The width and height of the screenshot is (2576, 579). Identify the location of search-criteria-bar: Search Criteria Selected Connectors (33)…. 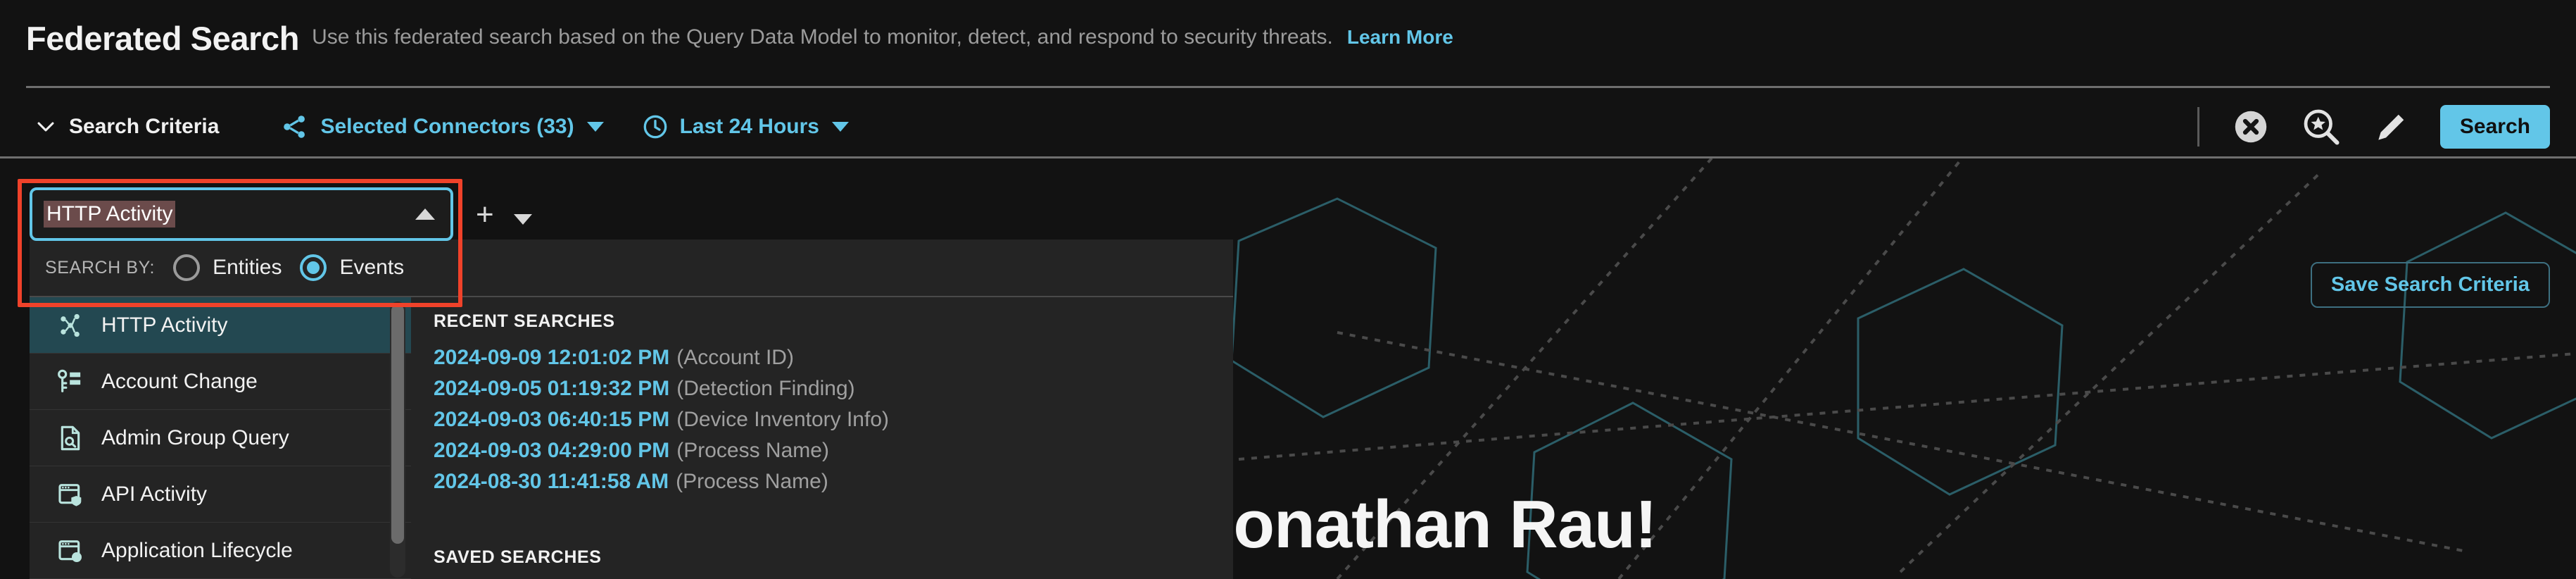
(1288, 126).